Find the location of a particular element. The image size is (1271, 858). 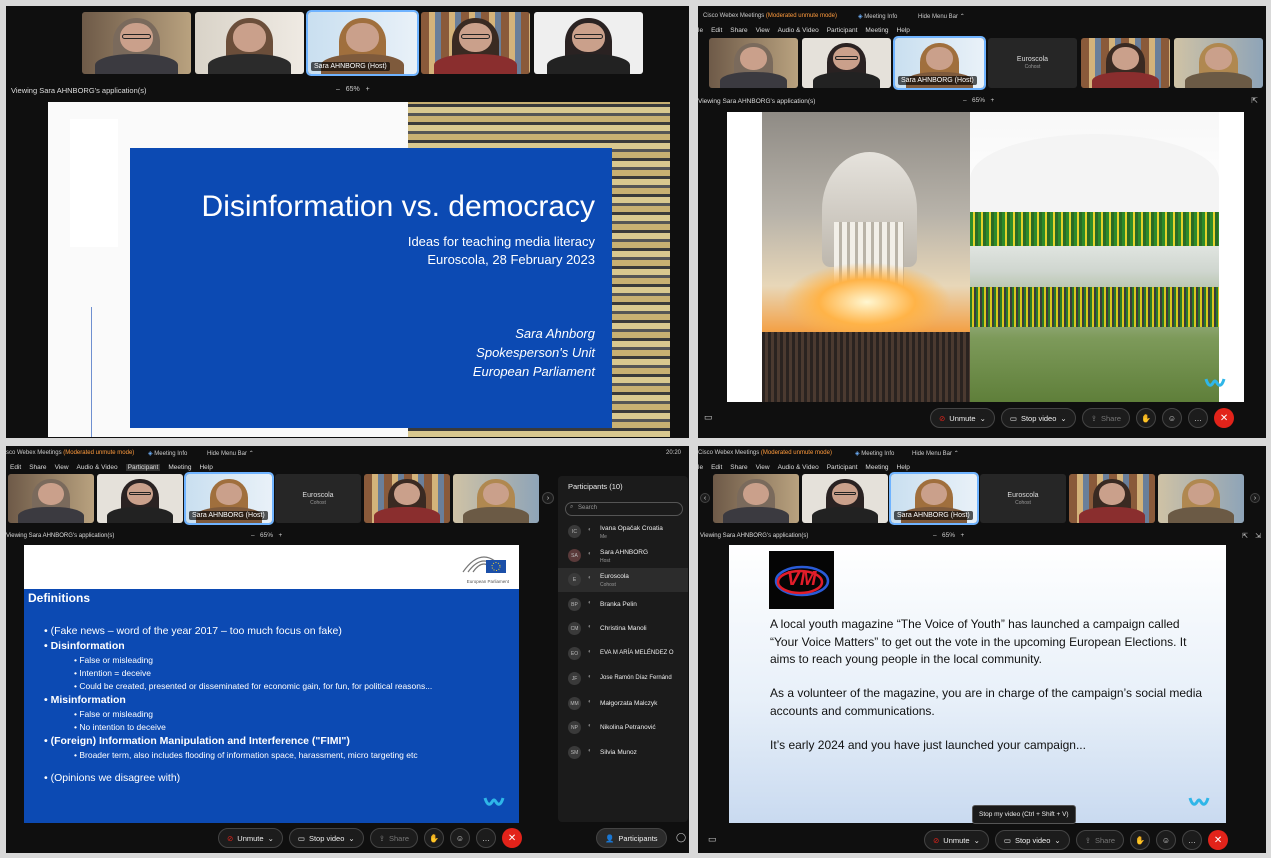

participant-row: NP ◐ Nikolina Petranović is located at coordinates (623, 728).